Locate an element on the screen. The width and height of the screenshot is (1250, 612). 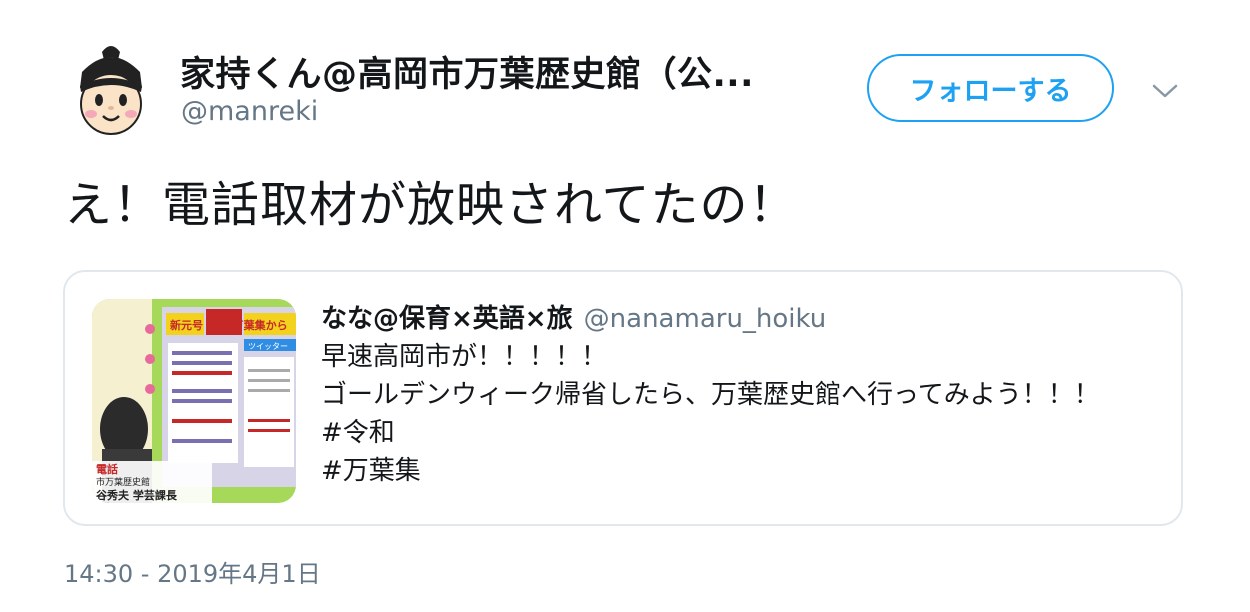
thumbnail-caption-3: 谷秀夫 学芸課長 is located at coordinates (137, 495).